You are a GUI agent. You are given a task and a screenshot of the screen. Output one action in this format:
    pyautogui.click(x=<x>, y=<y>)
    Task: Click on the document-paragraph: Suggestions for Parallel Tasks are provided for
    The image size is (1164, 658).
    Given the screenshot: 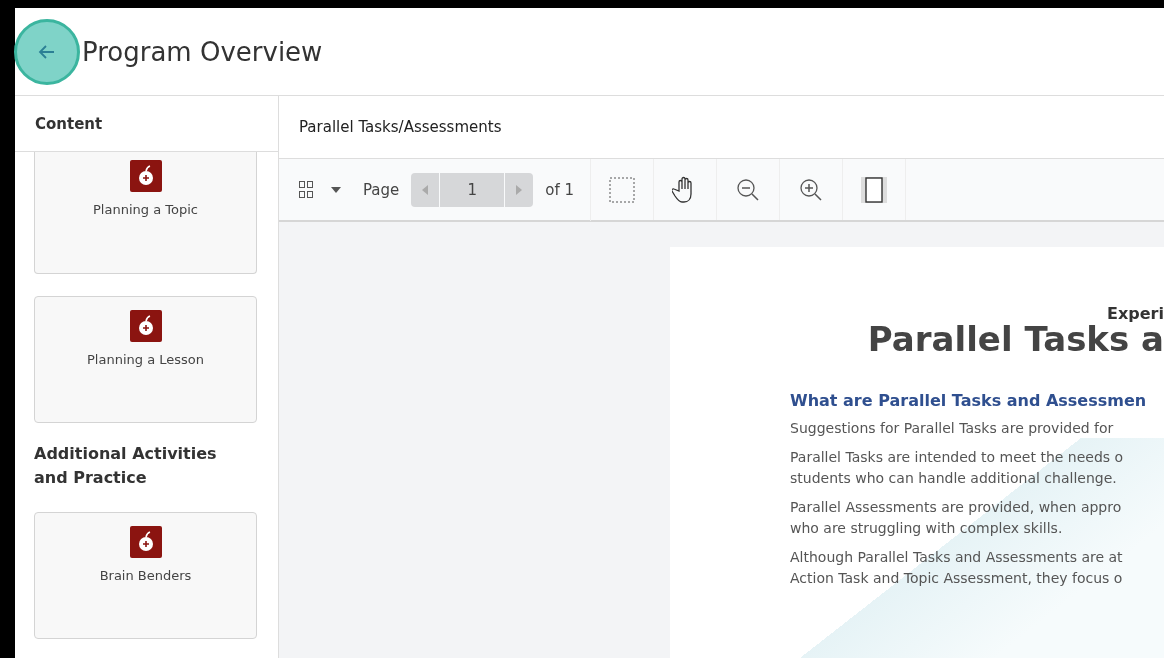 What is the action you would take?
    pyautogui.click(x=952, y=428)
    